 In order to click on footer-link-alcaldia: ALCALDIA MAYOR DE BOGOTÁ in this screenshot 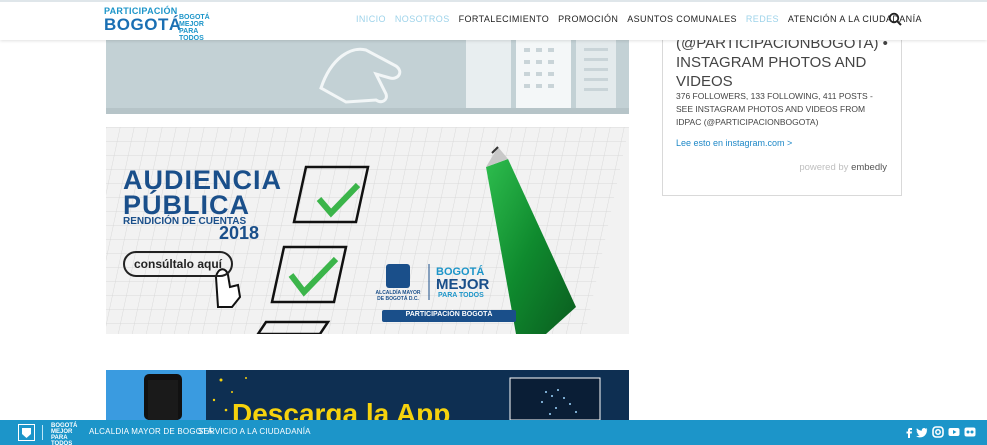, I will do `click(151, 431)`.